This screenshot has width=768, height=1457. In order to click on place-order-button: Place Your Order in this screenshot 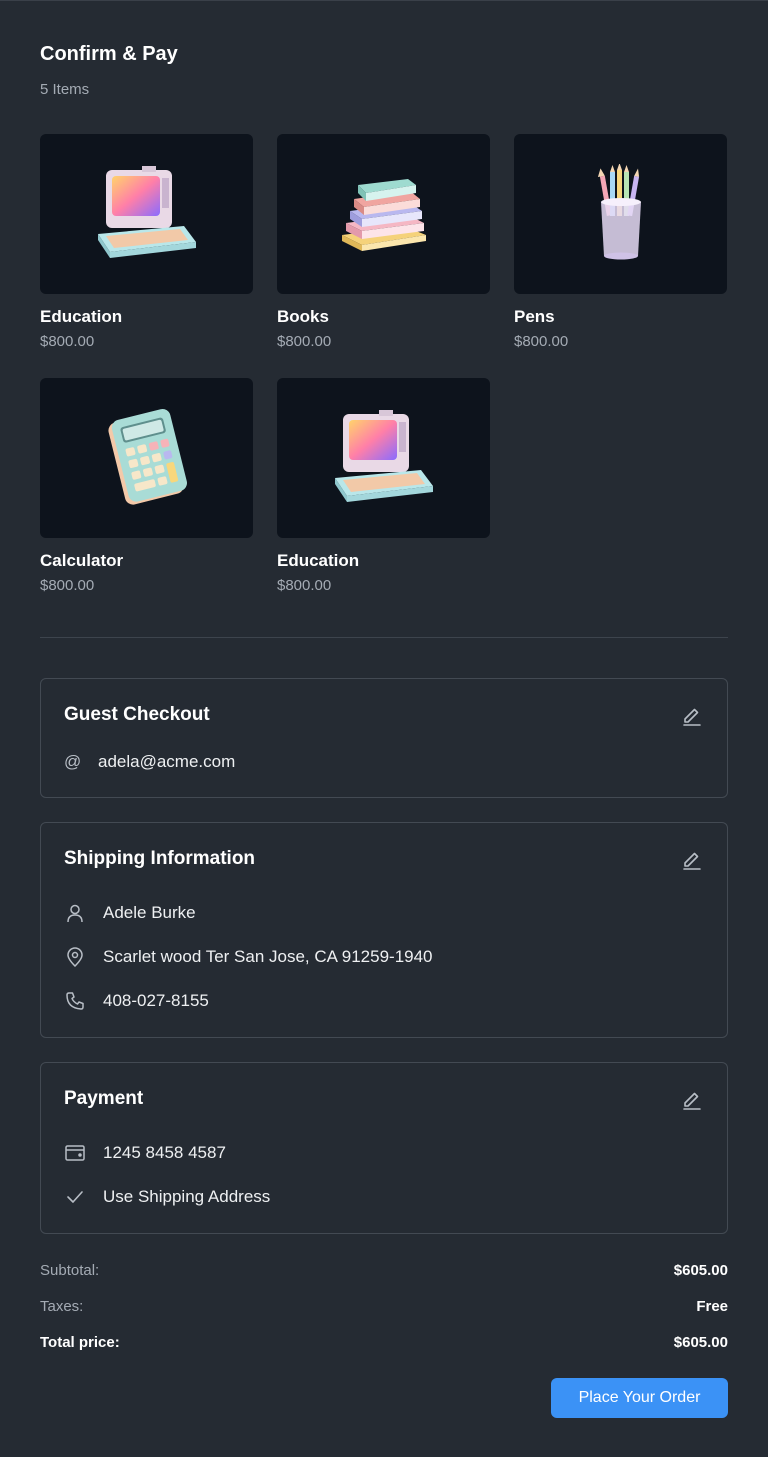, I will do `click(639, 1398)`.